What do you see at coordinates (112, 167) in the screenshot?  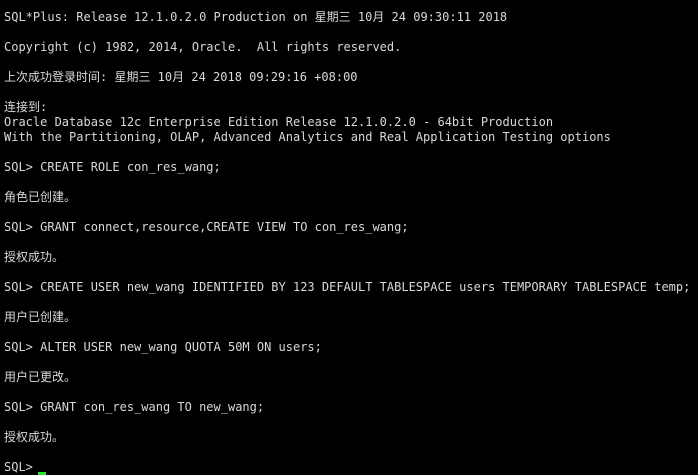 I see `command-line: SQL> CREATE ROLE con_res_wang;` at bounding box center [112, 167].